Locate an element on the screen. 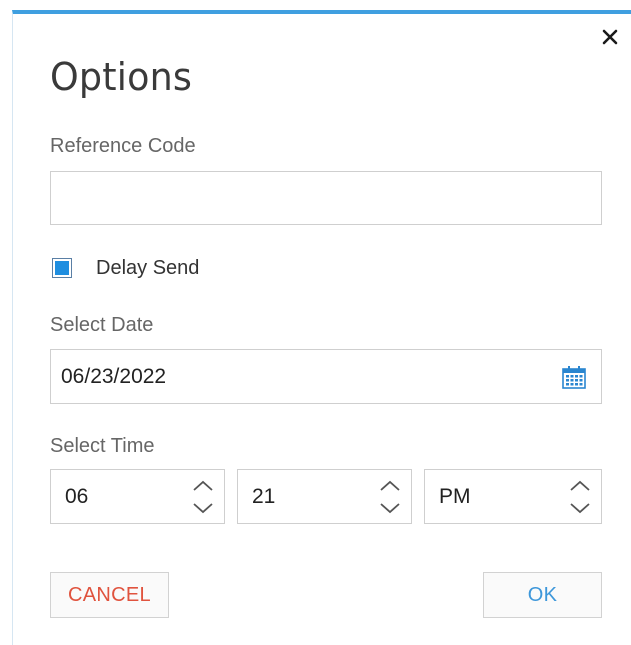 The image size is (631, 645). reference-code-input is located at coordinates (326, 198).